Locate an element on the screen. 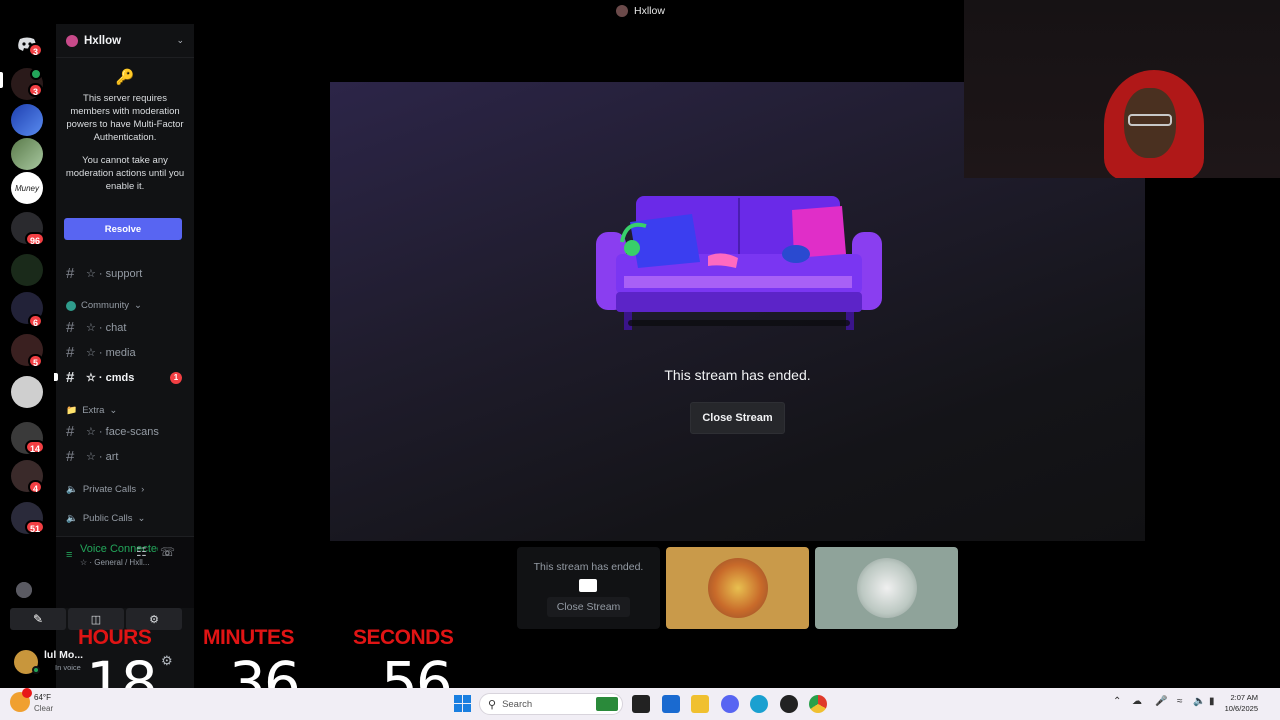  category-label: Community is located at coordinates (105, 305).